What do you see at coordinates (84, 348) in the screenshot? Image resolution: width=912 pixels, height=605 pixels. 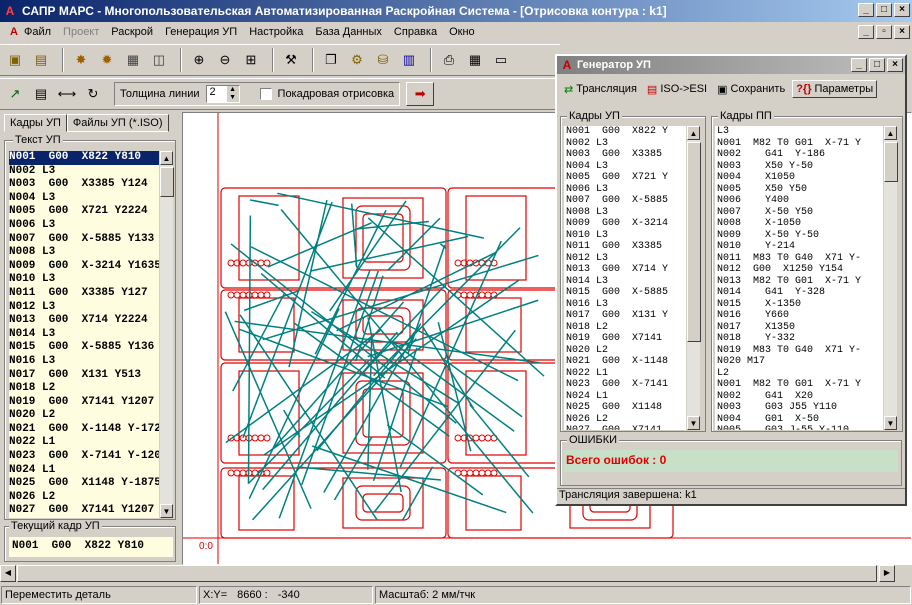 I see `program-line-item: N015 G00 X-5885 Y136` at bounding box center [84, 348].